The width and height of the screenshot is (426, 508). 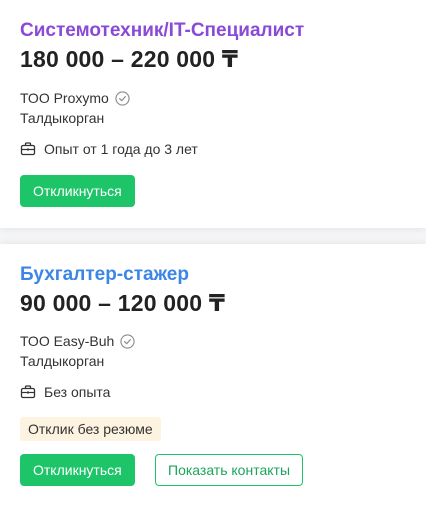 I want to click on experience-text: Опыт от 1 года до 3 лет, so click(x=121, y=149).